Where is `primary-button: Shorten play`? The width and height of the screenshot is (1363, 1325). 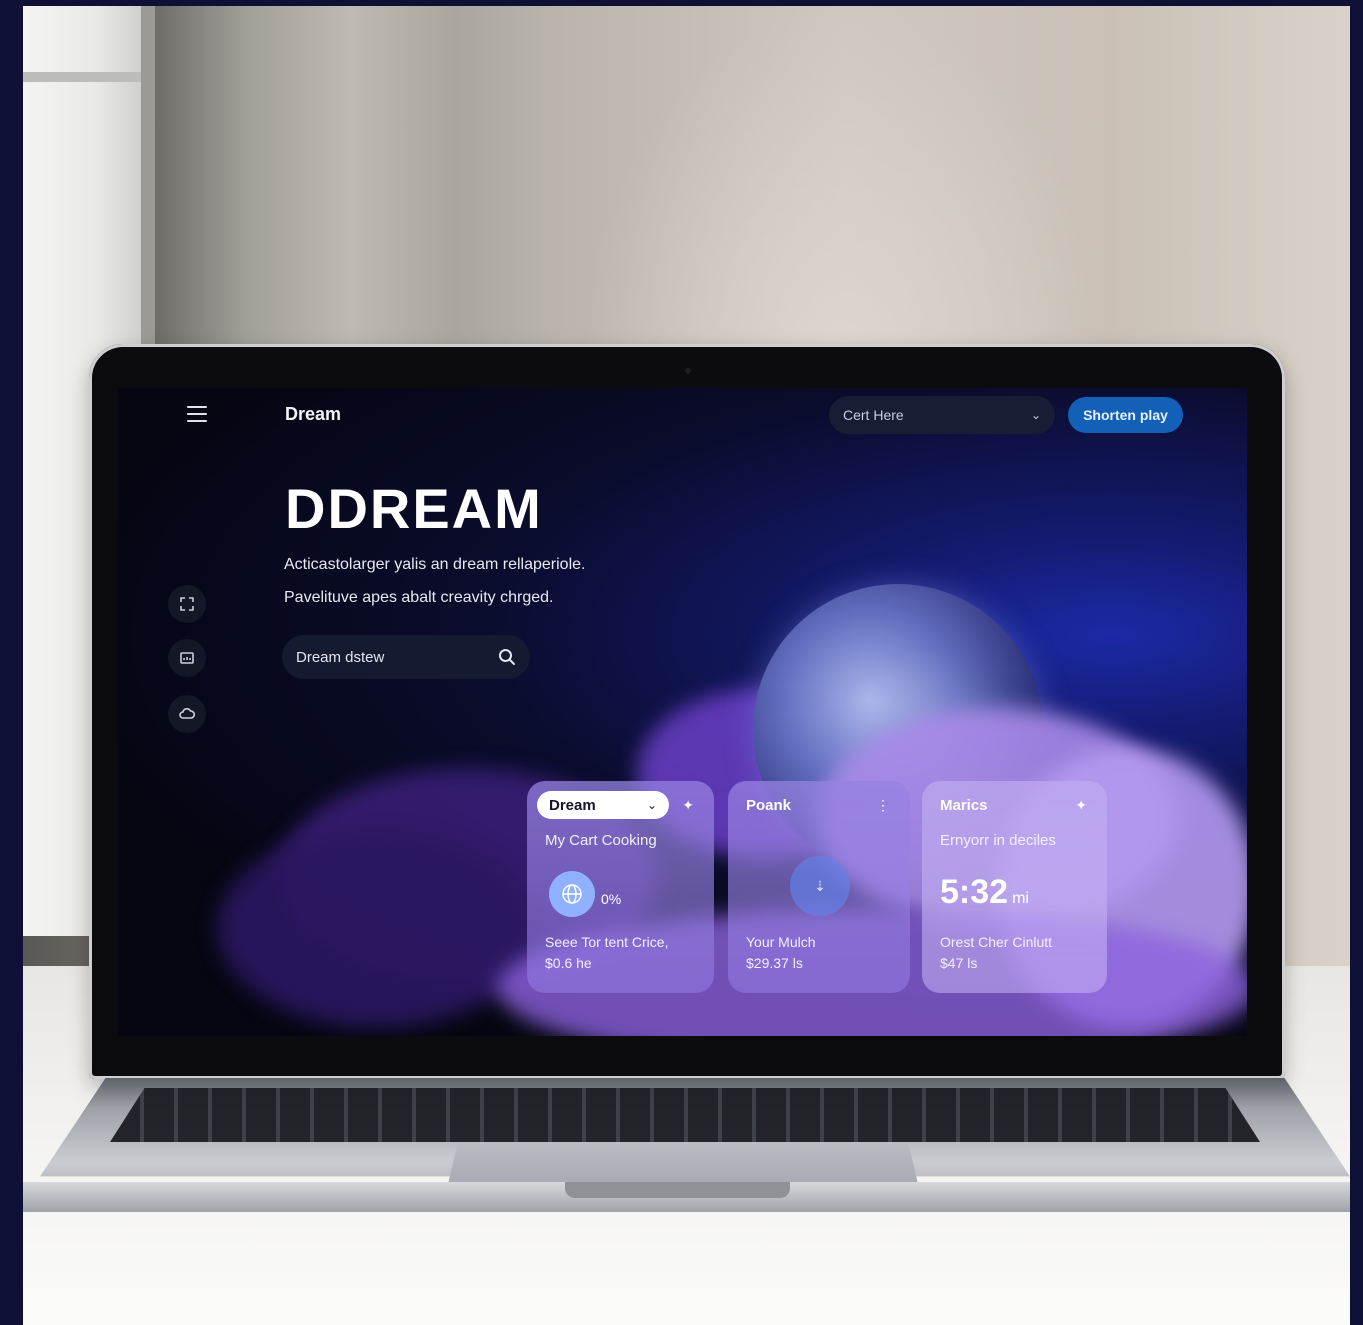
primary-button: Shorten play is located at coordinates (1125, 415).